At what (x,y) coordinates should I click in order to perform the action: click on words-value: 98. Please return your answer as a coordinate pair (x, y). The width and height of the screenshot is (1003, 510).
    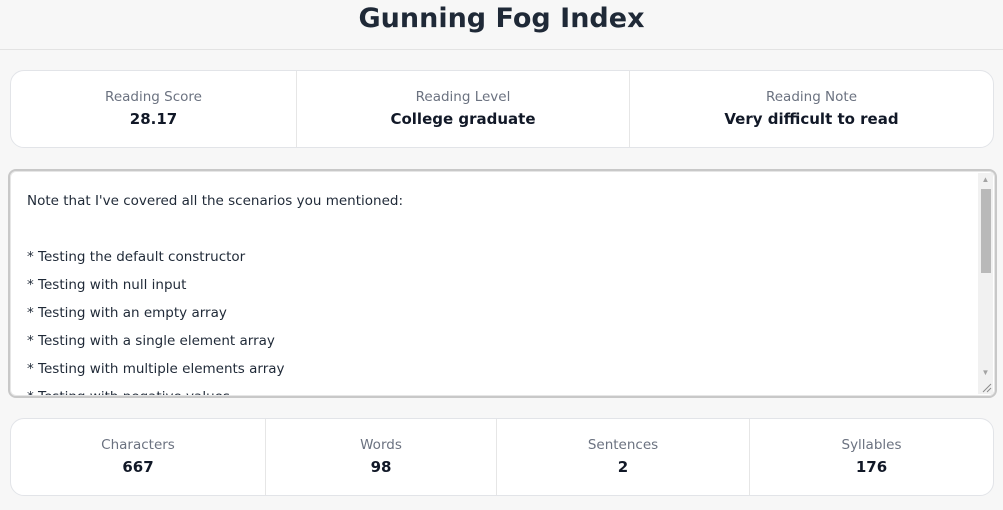
    Looking at the image, I should click on (381, 467).